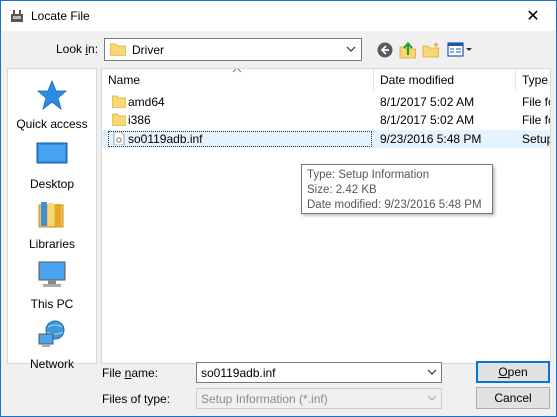  What do you see at coordinates (326, 139) in the screenshot?
I see `file-row-so0119adb: so0119adb.inf 9/23/2016 5:48 PM Setup` at bounding box center [326, 139].